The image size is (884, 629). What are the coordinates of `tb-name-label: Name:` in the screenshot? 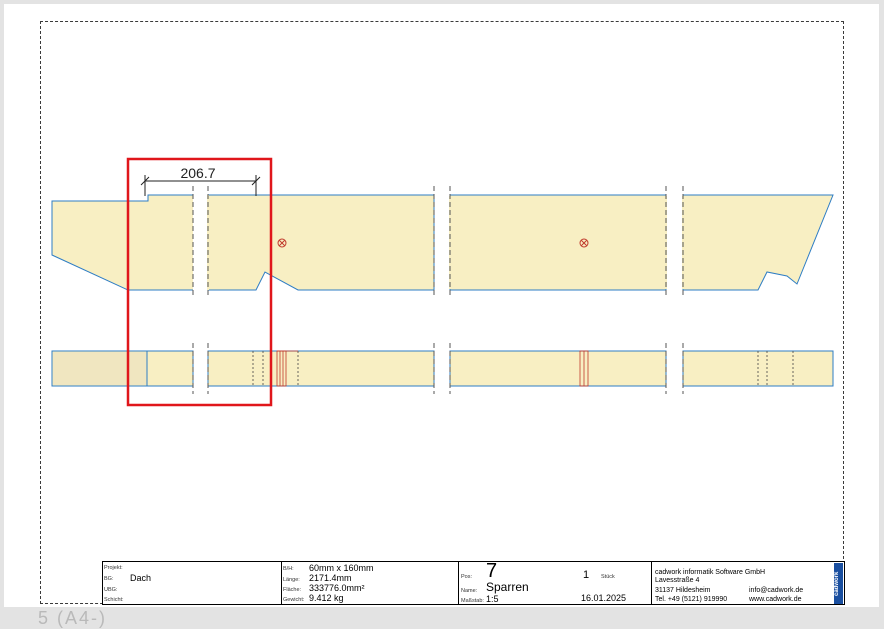 It's located at (469, 591).